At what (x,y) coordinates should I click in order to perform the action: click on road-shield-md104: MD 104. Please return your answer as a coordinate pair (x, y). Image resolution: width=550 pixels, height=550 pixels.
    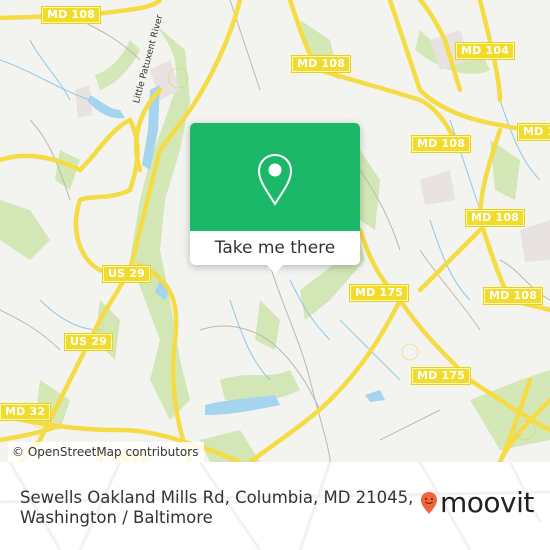
    Looking at the image, I should click on (485, 51).